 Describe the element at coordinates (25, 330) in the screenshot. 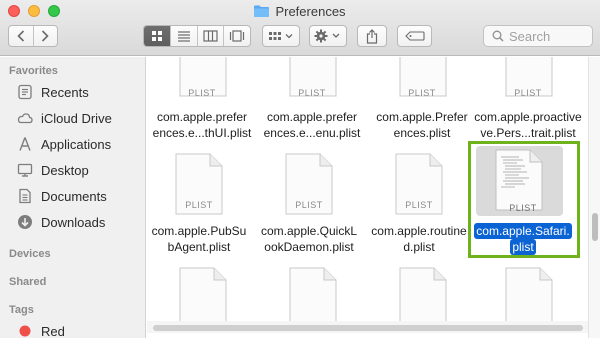

I see `red-tag-dot-icon` at that location.